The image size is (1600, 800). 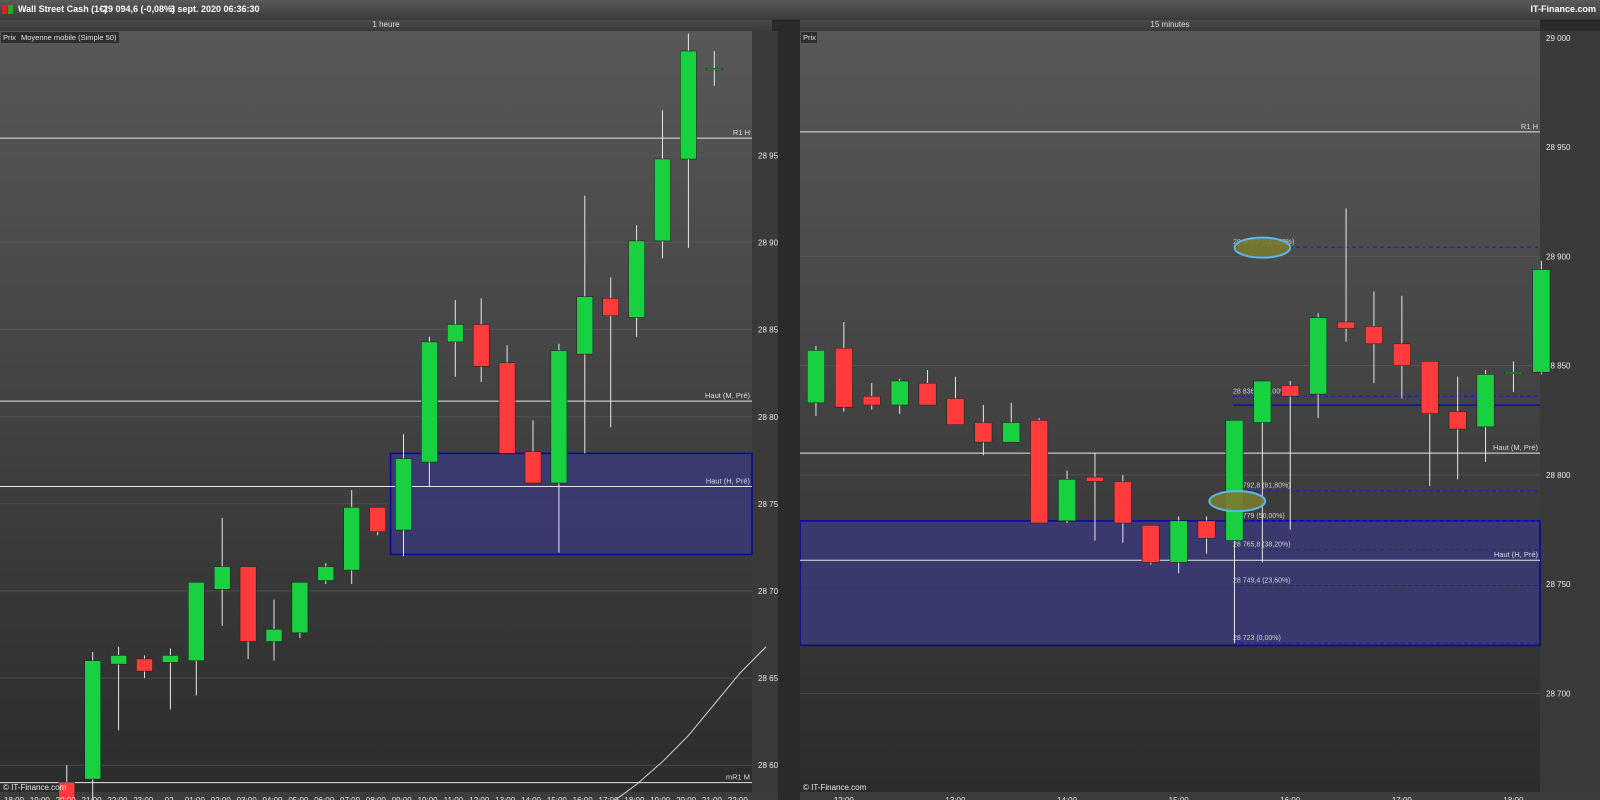 I want to click on x-tick-label: 08:00, so click(x=376, y=798).